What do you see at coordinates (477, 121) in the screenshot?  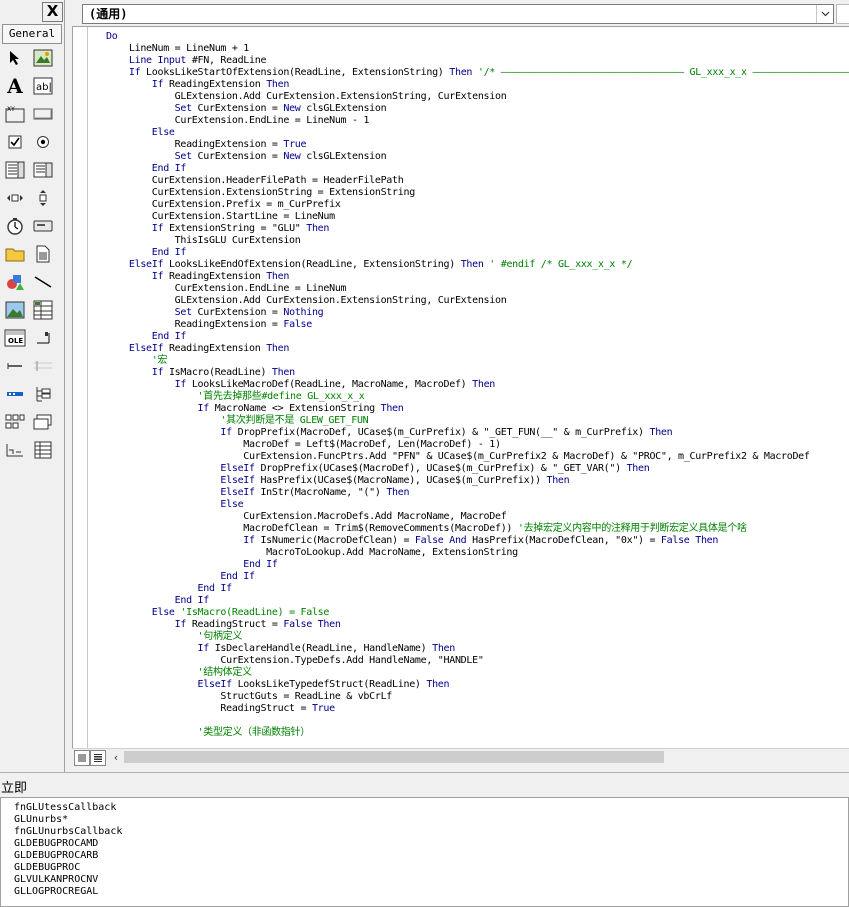 I see `code-line: CurExtension.EndLine = LineNum - 1` at bounding box center [477, 121].